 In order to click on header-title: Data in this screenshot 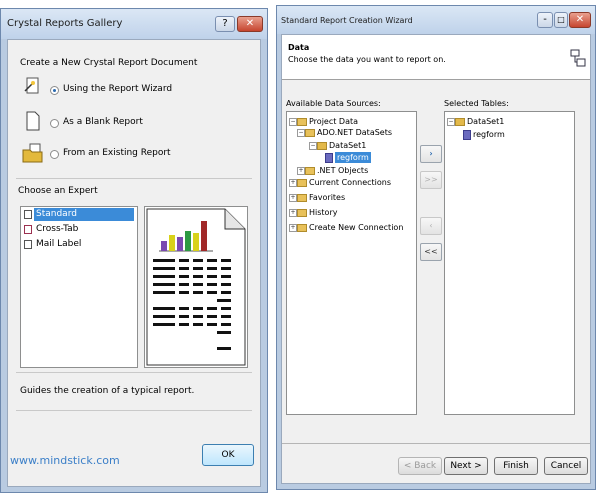, I will do `click(299, 47)`.